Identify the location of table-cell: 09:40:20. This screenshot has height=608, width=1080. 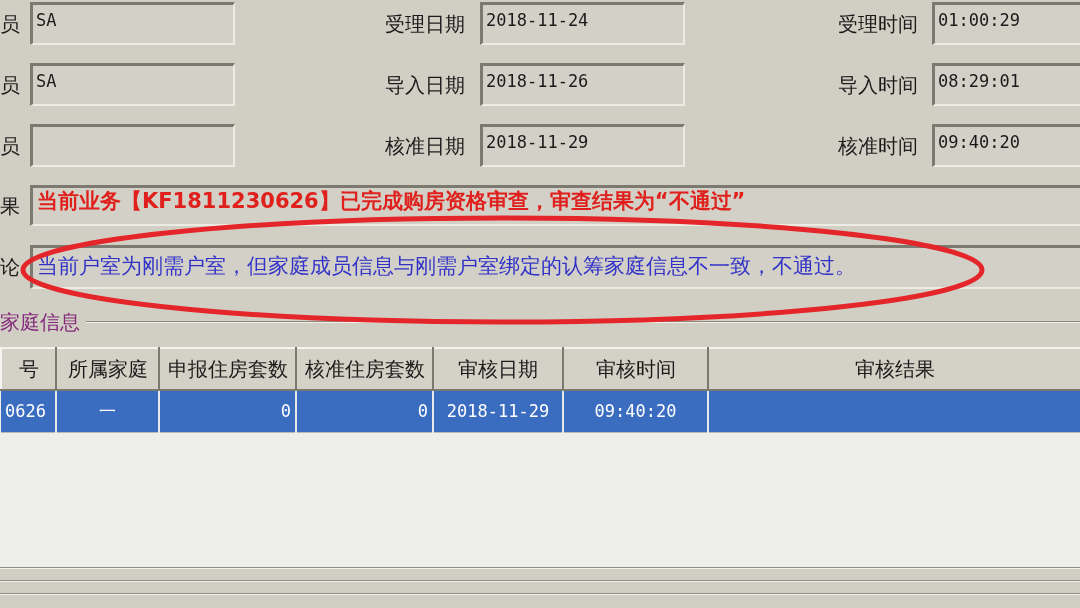
(635, 411).